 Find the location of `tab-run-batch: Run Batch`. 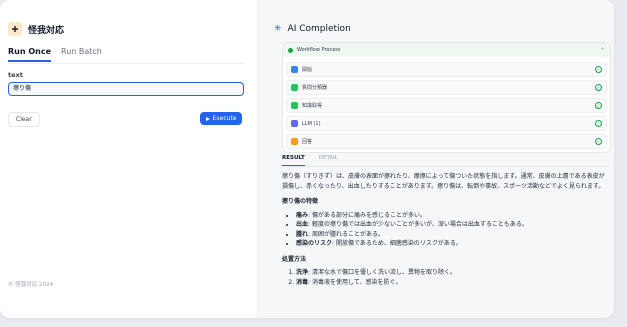

tab-run-batch: Run Batch is located at coordinates (81, 54).